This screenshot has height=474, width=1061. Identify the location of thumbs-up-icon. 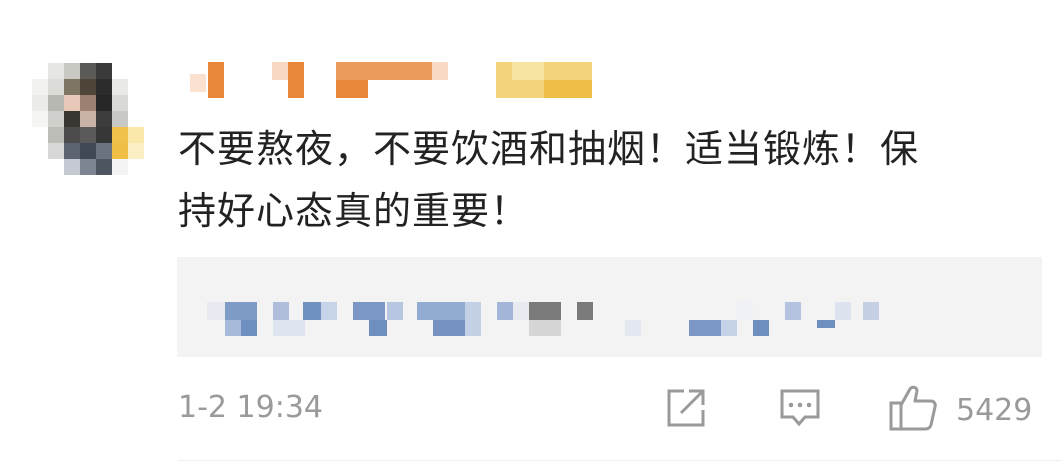
(913, 410).